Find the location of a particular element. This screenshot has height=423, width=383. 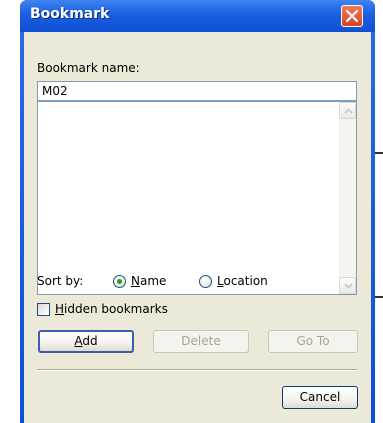

chevron-down-icon is located at coordinates (348, 286).